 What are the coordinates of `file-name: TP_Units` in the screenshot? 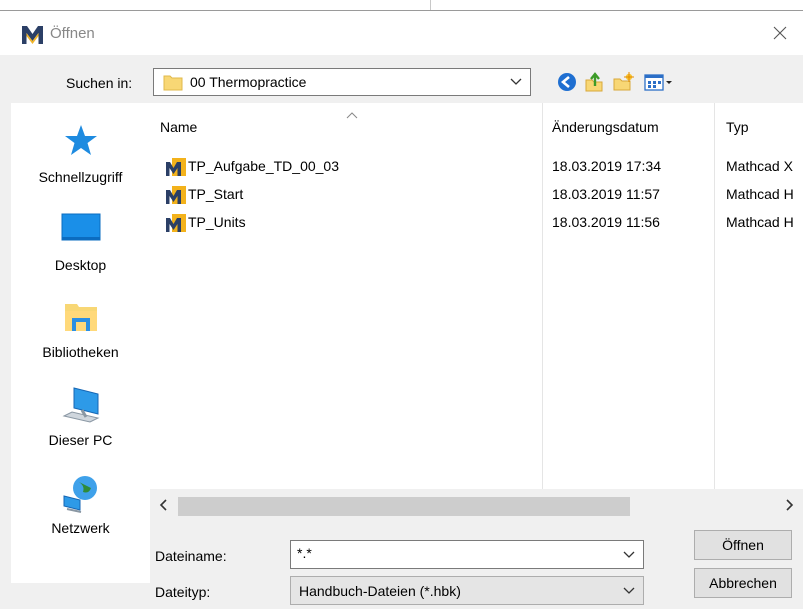 It's located at (217, 222).